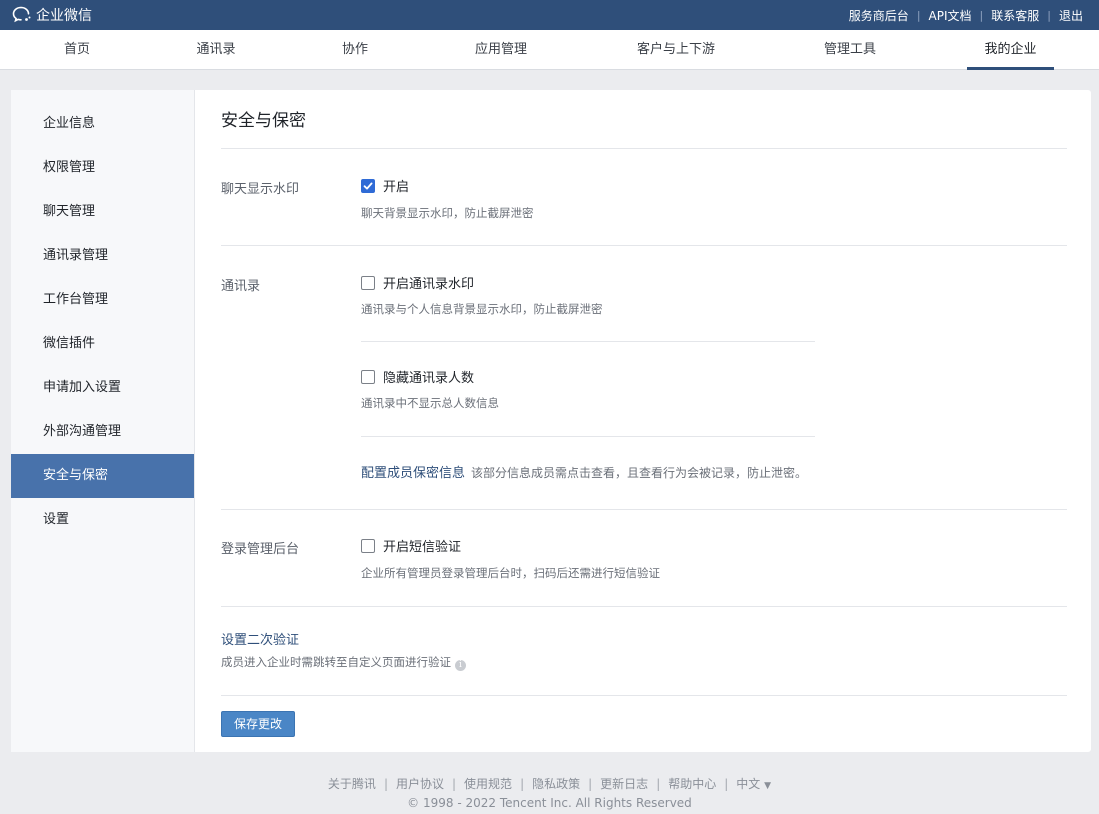 This screenshot has height=814, width=1099. I want to click on nav-tab-contacts: 通讯录, so click(216, 50).